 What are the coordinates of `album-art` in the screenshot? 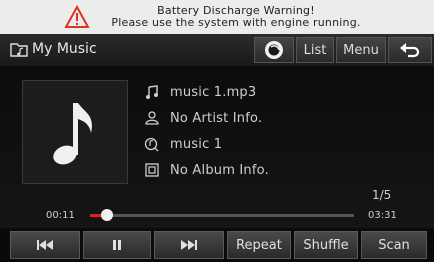 It's located at (75, 132).